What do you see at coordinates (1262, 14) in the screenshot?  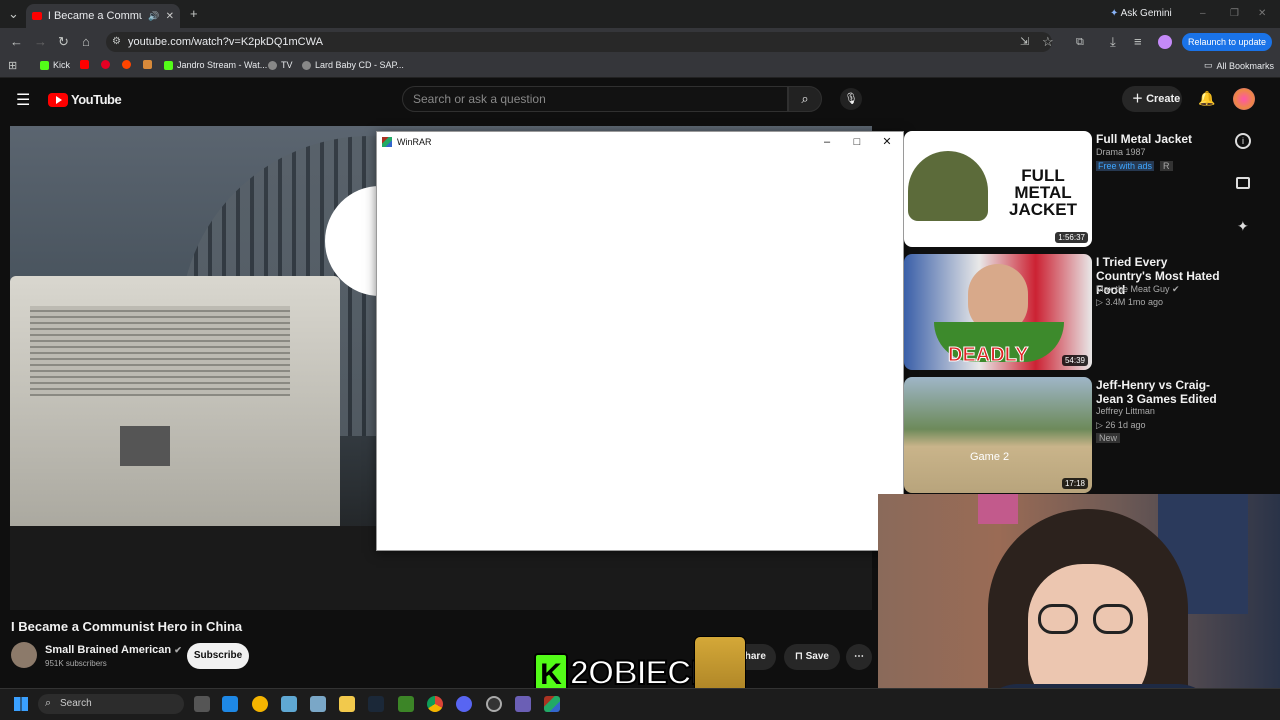 I see `window-close-icon: ✕` at bounding box center [1262, 14].